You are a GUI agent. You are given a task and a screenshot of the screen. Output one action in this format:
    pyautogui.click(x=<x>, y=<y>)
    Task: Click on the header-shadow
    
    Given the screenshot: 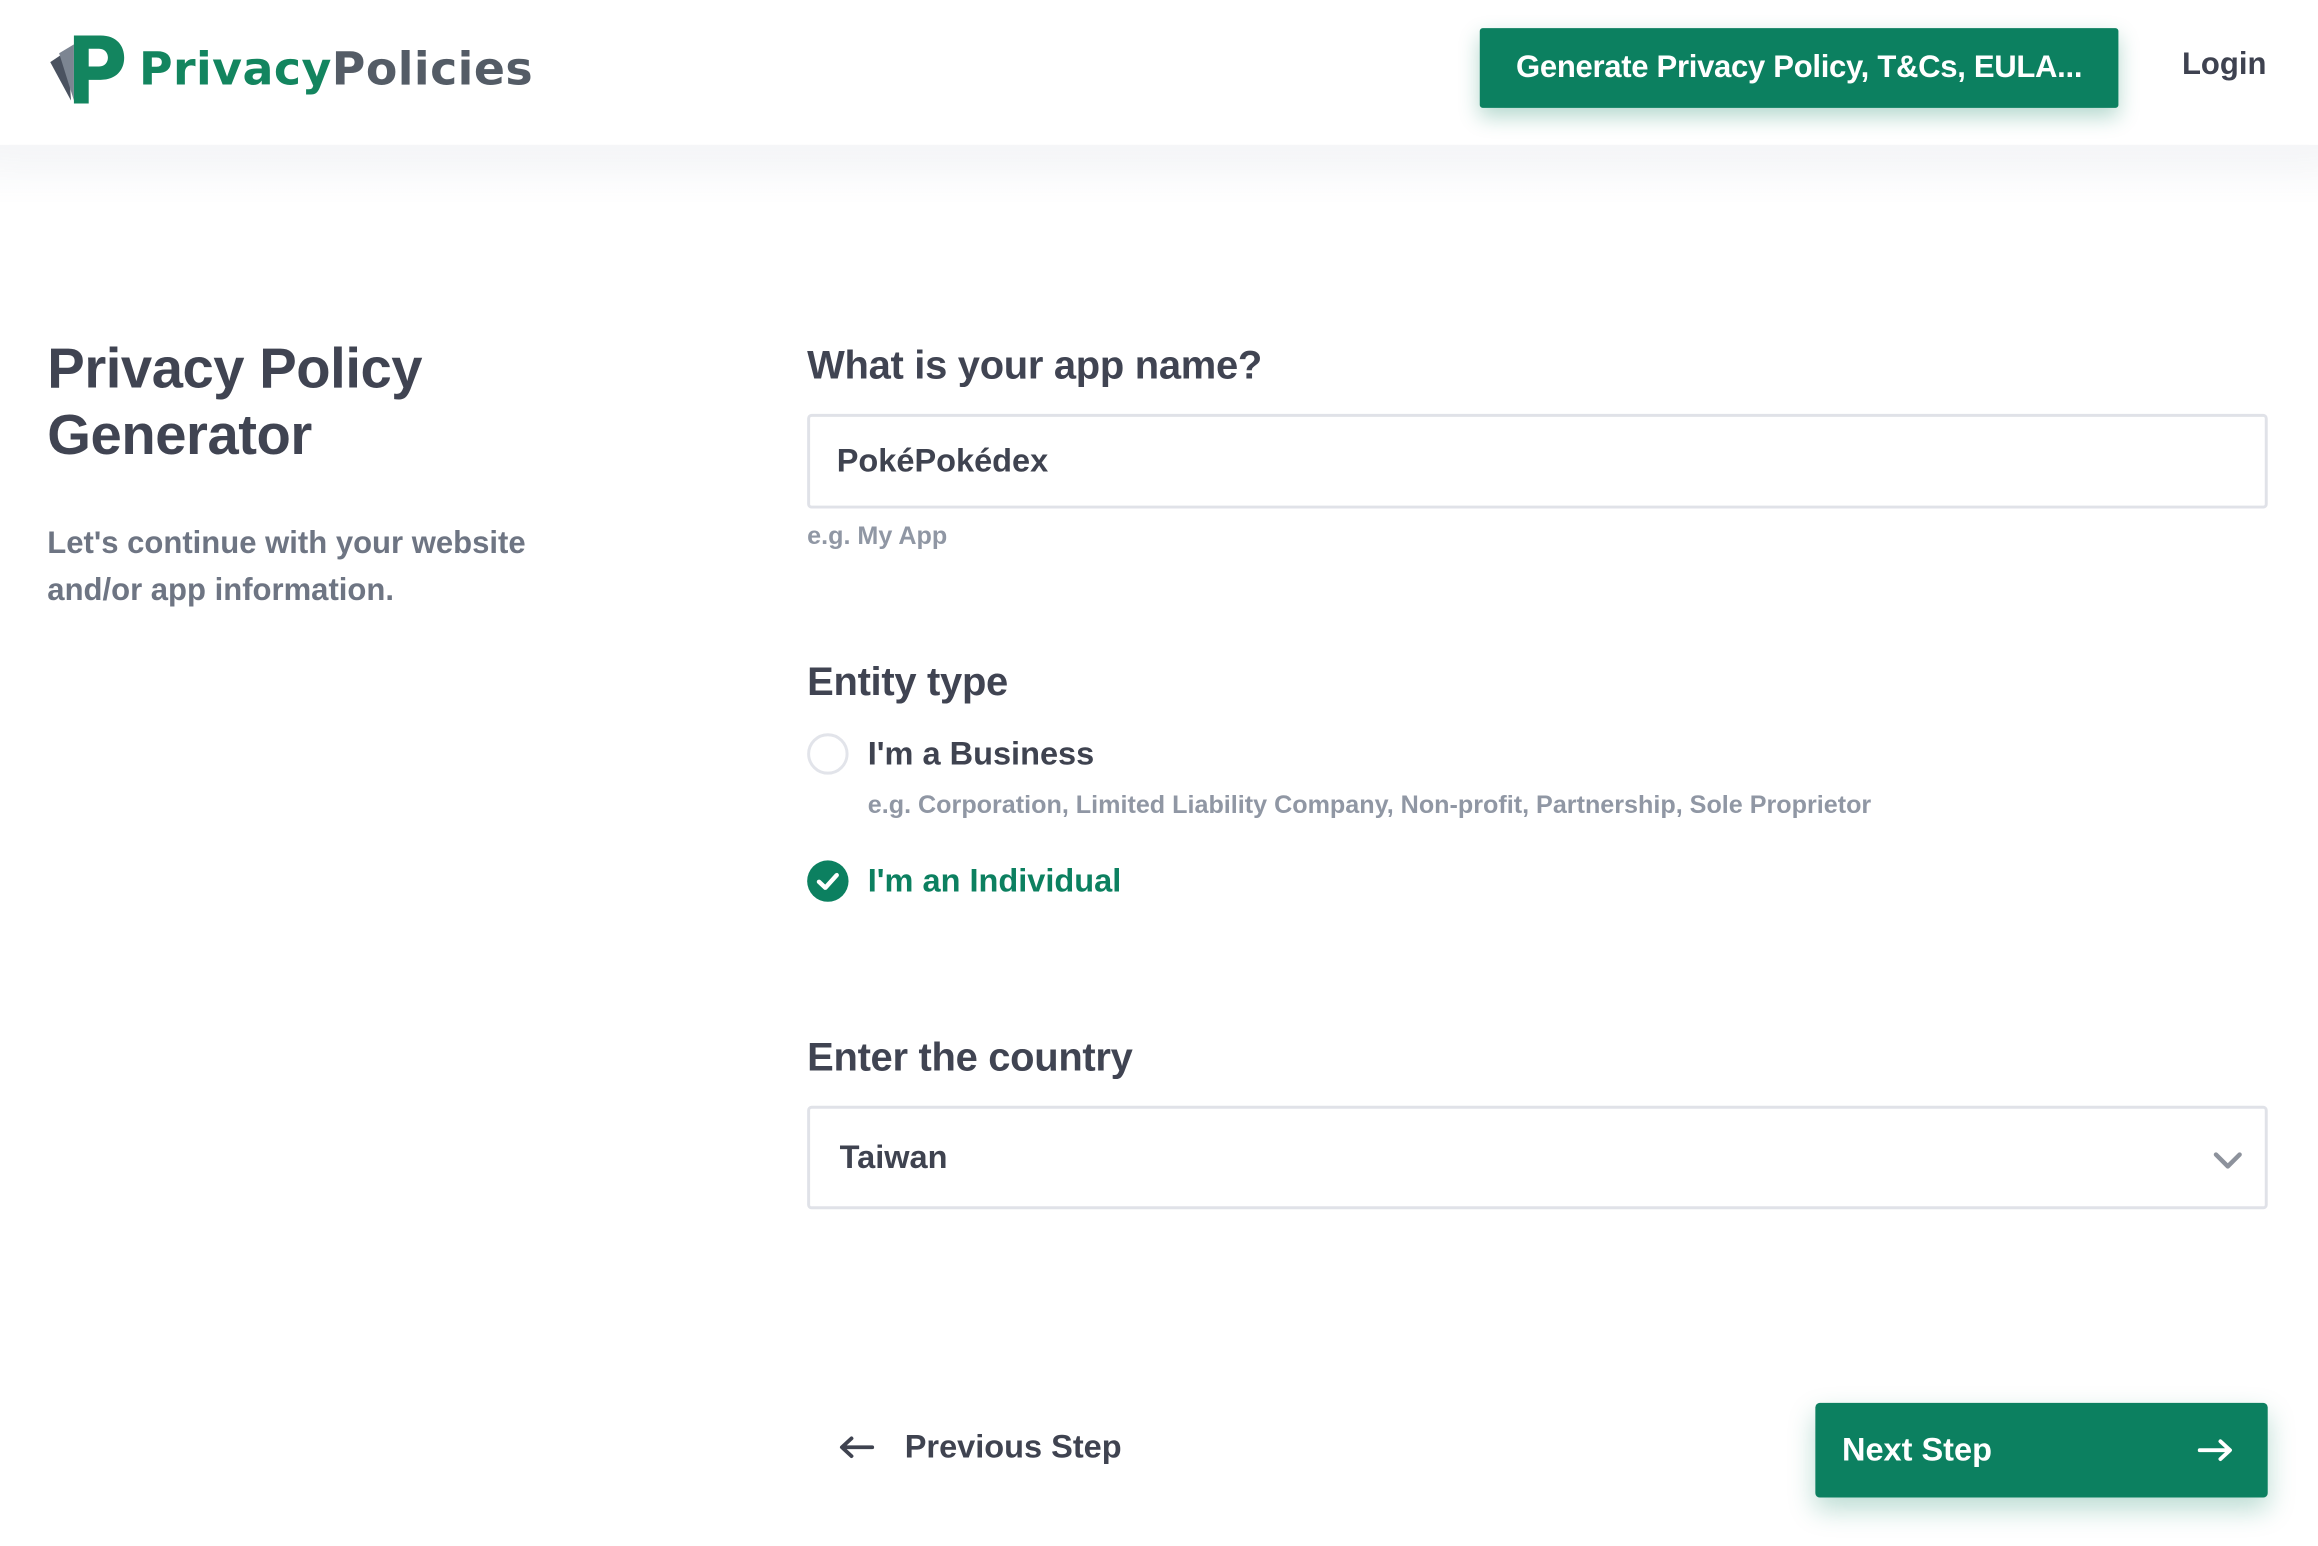 What is the action you would take?
    pyautogui.click(x=1159, y=174)
    